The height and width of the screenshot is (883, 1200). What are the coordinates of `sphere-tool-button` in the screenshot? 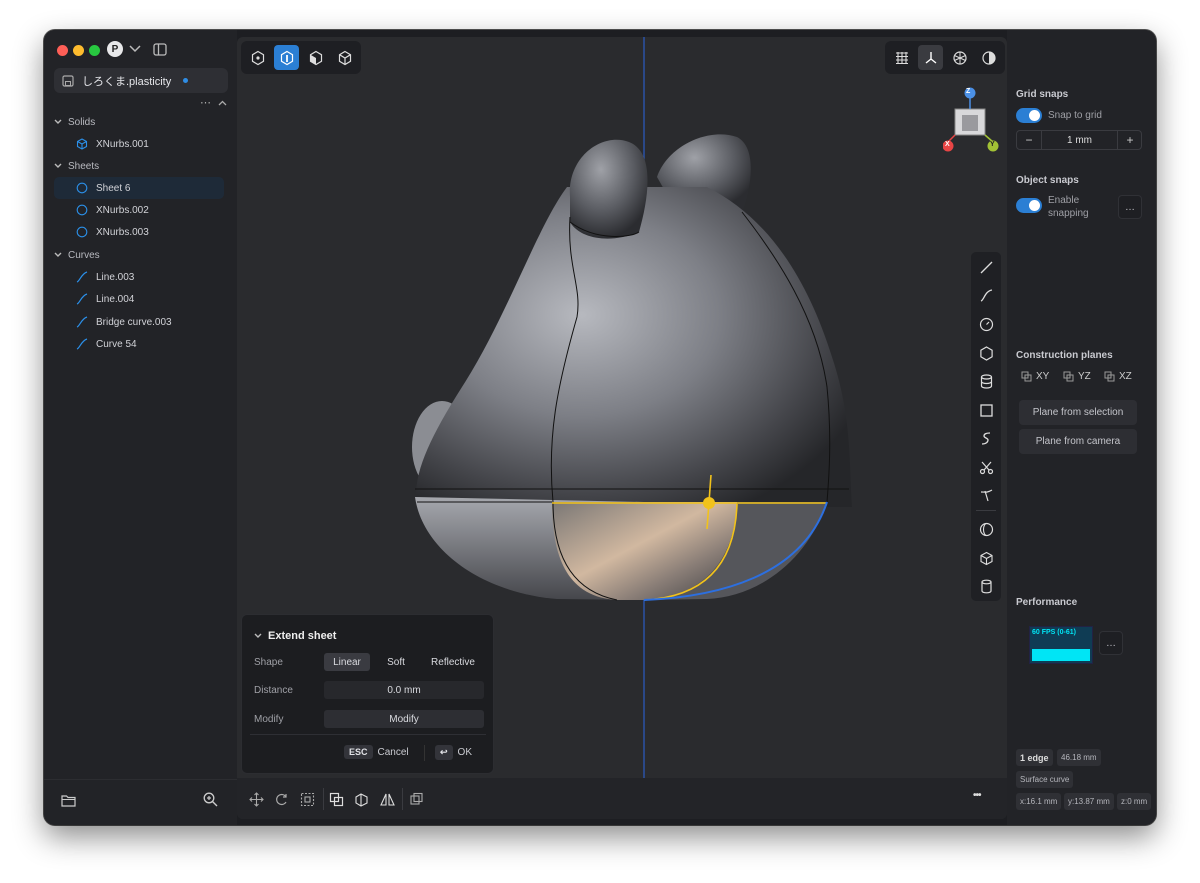 It's located at (986, 529).